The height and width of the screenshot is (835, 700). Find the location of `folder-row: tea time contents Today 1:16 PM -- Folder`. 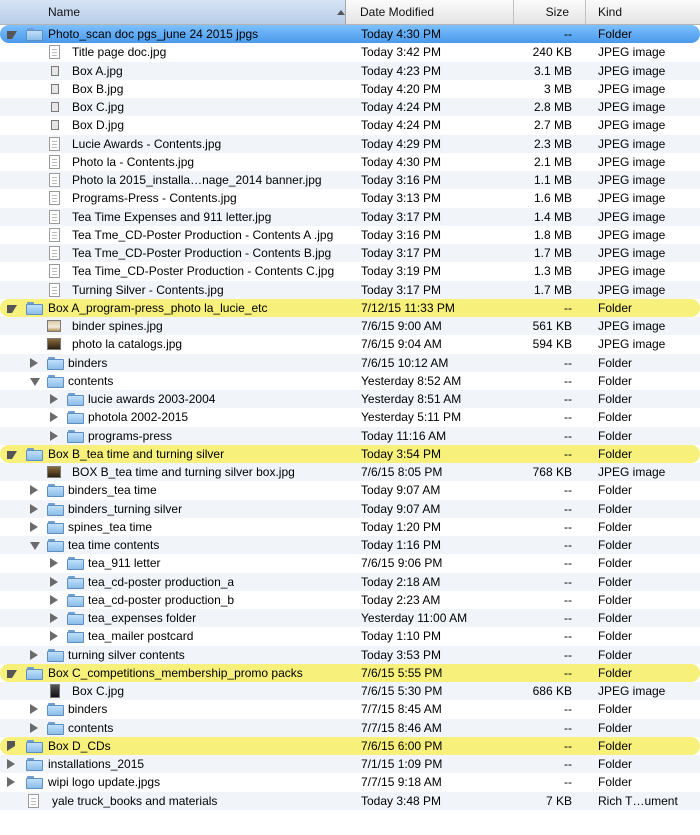

folder-row: tea time contents Today 1:16 PM -- Folder is located at coordinates (350, 545).